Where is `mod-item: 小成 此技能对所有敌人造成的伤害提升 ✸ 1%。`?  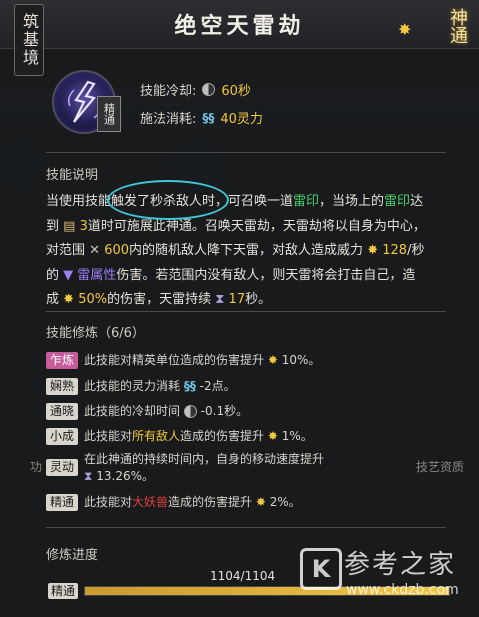 mod-item: 小成 此技能对所有敌人造成的伤害提升 ✸ 1%。 is located at coordinates (246, 436).